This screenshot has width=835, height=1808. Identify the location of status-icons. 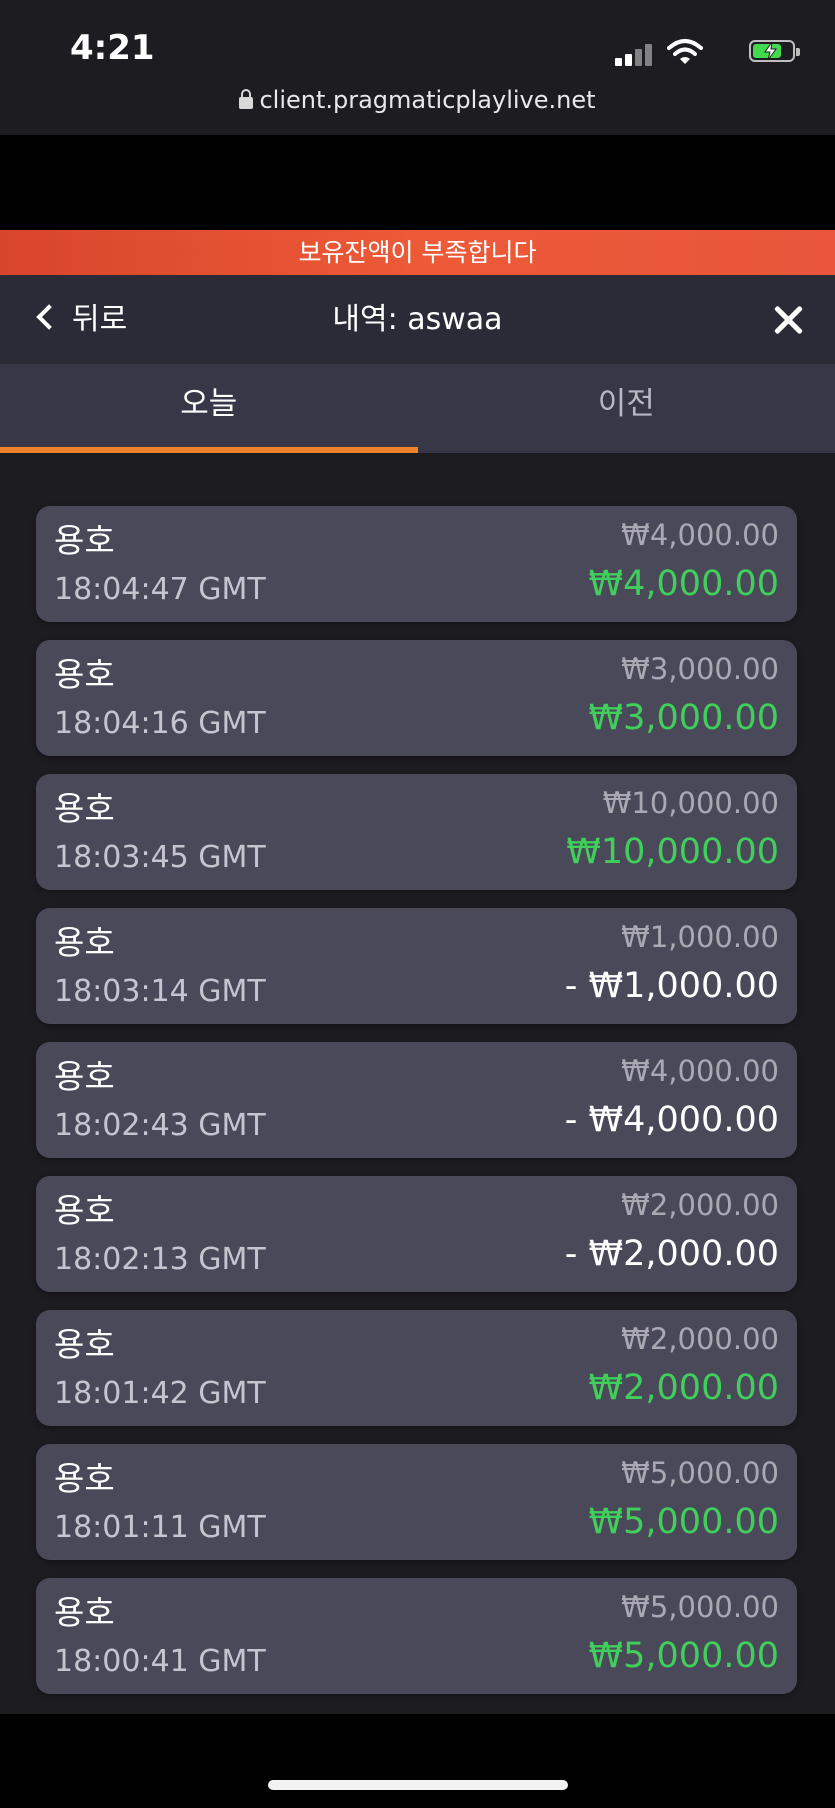
(703, 50).